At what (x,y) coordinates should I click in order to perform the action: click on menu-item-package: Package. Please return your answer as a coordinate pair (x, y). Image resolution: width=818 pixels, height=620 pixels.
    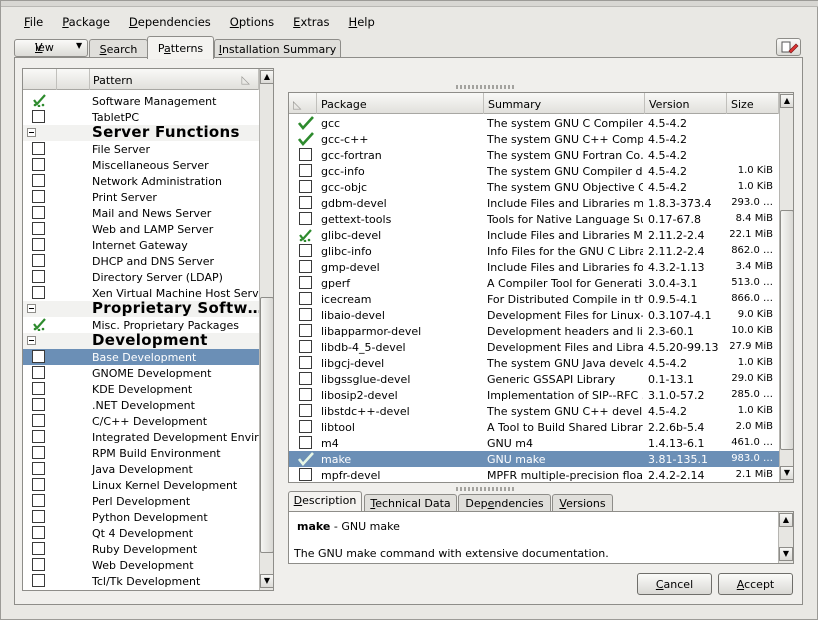
    Looking at the image, I should click on (82, 23).